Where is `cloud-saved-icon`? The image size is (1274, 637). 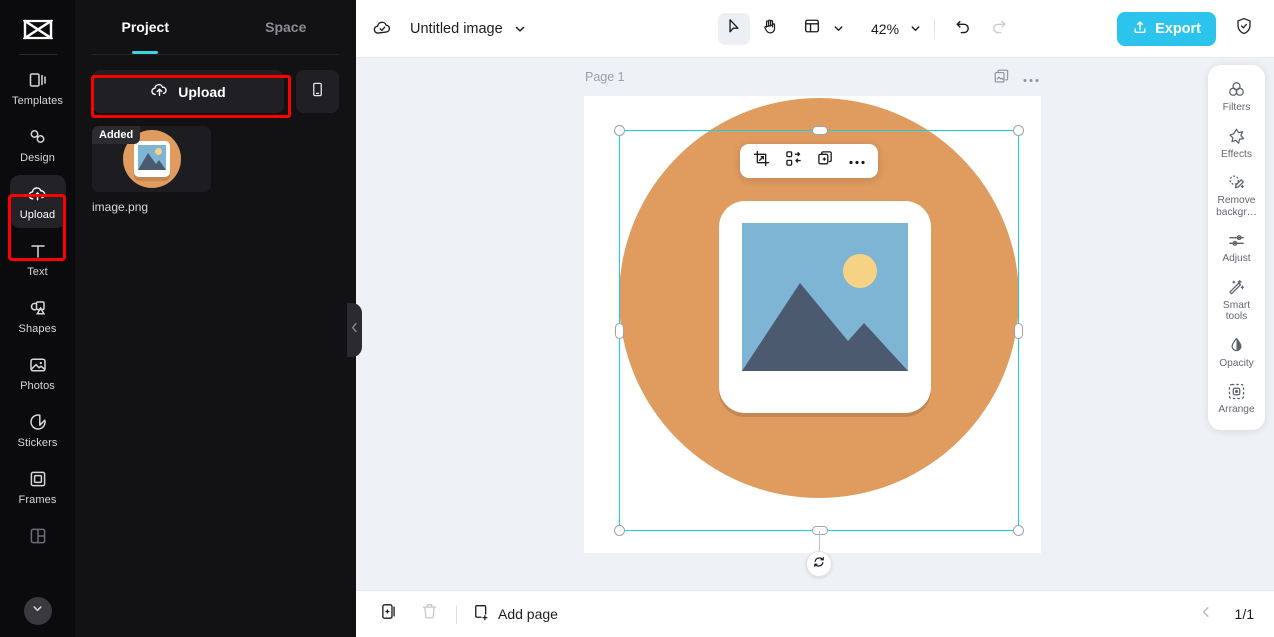
cloud-saved-icon is located at coordinates (382, 29).